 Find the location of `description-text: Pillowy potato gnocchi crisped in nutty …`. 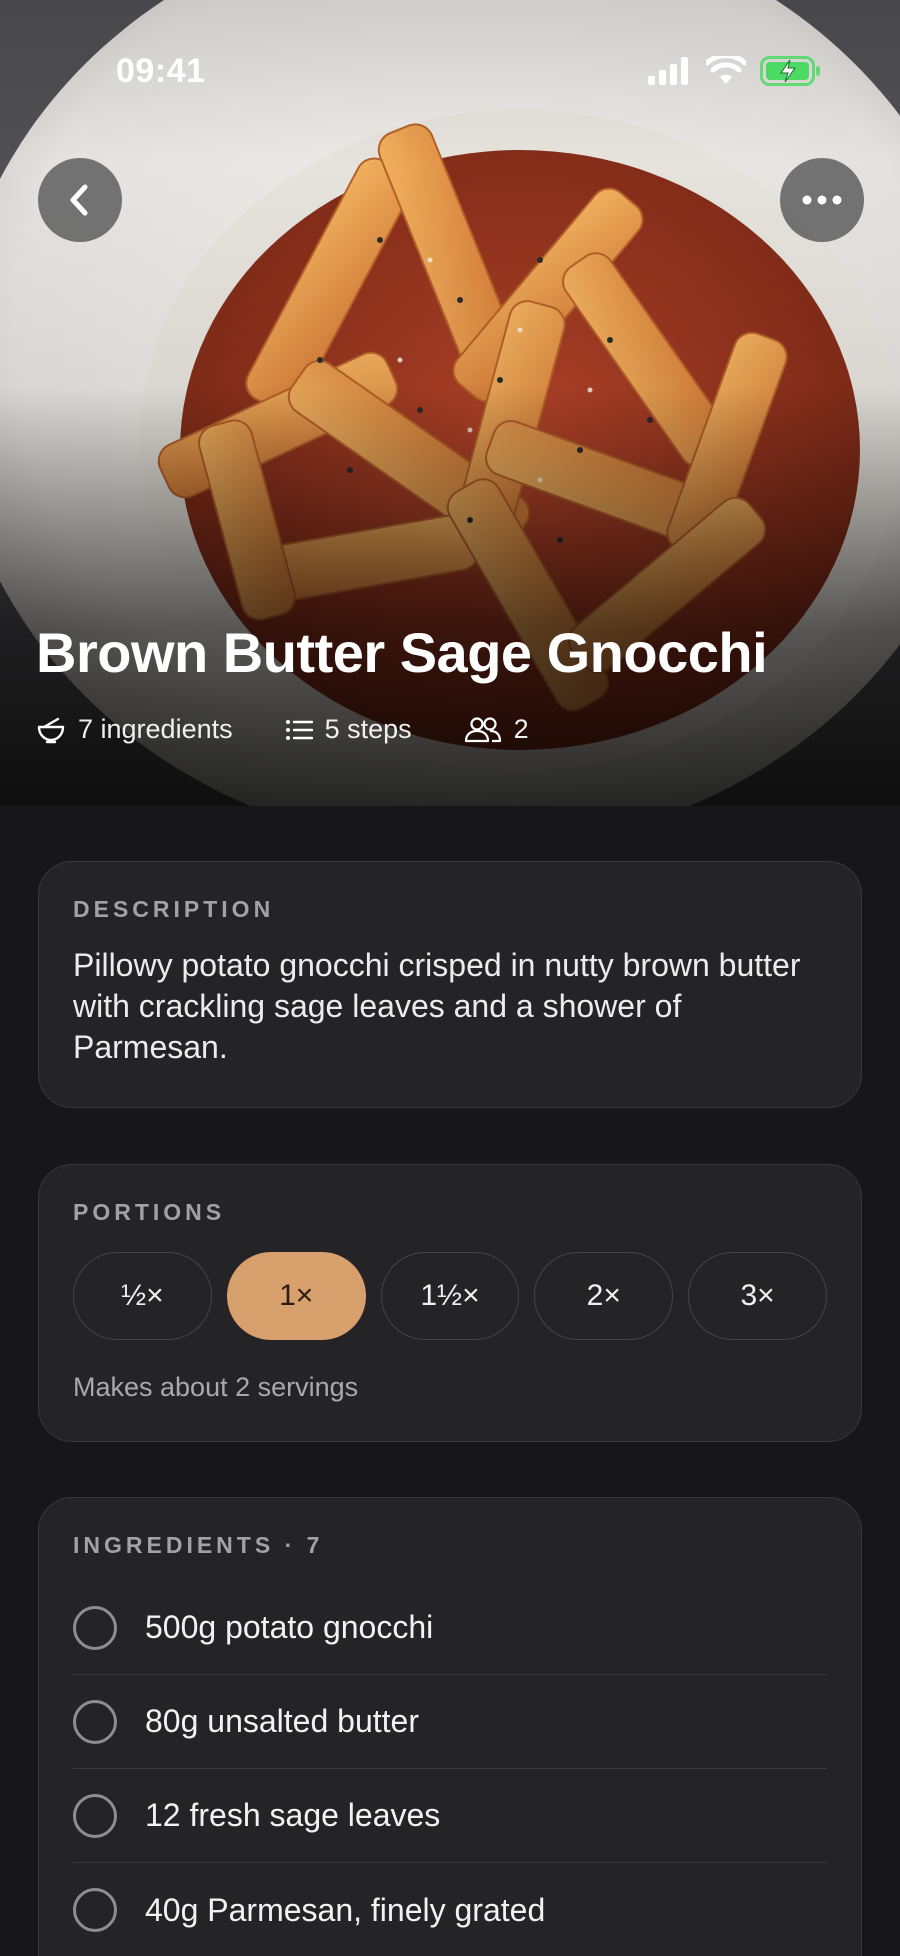

description-text: Pillowy potato gnocchi crisped in nutty … is located at coordinates (437, 1006).